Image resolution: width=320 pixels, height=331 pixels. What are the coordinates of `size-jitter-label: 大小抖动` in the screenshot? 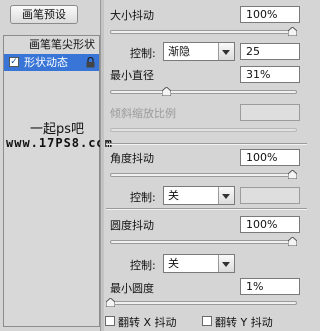 It's located at (132, 15).